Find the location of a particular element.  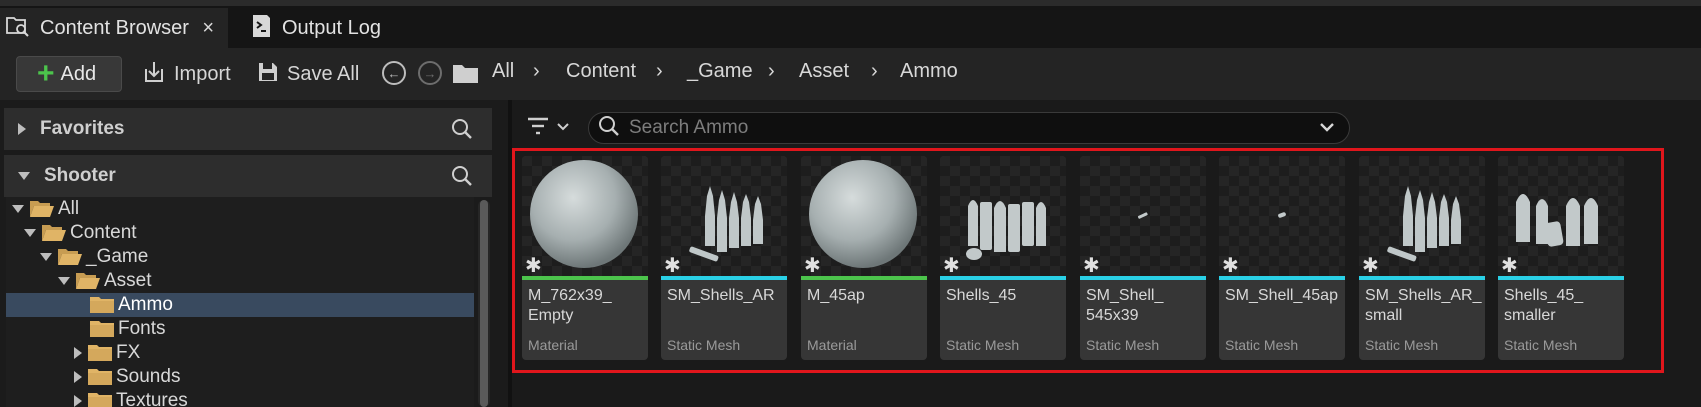

tree-item-game: _Game is located at coordinates (240, 257).